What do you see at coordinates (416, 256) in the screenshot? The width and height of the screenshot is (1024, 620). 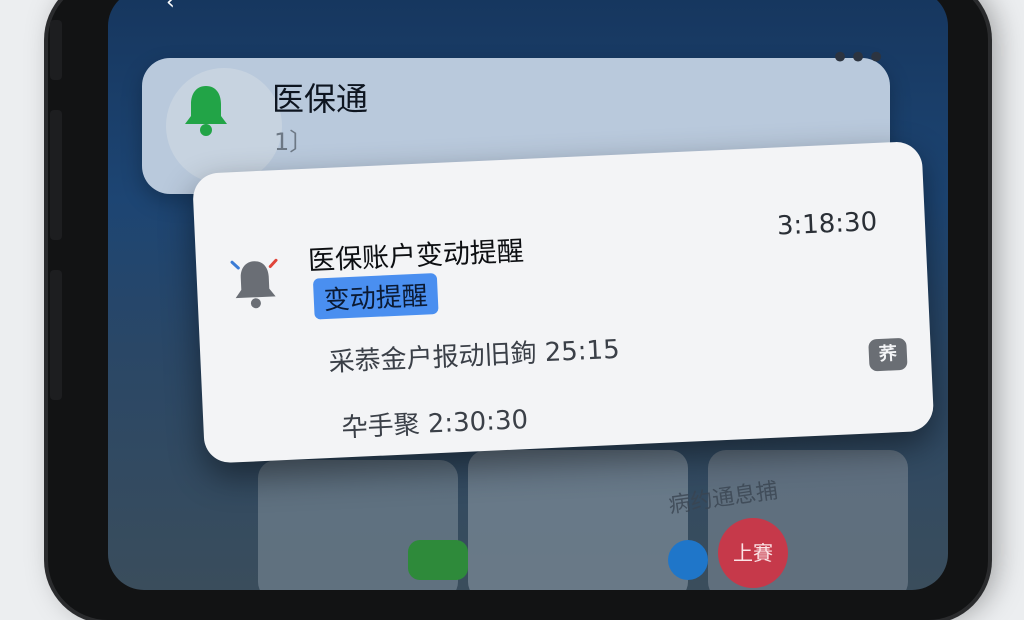 I see `notification-title: 医保账户变动提醒` at bounding box center [416, 256].